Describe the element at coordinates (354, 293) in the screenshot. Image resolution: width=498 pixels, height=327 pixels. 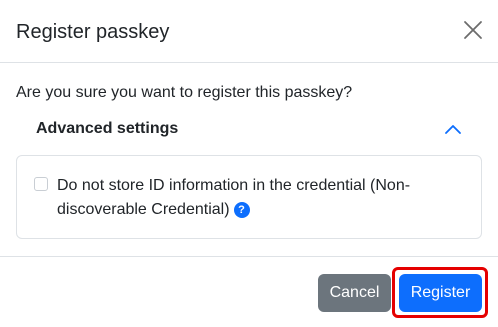
I see `cancel-button: Cancel` at that location.